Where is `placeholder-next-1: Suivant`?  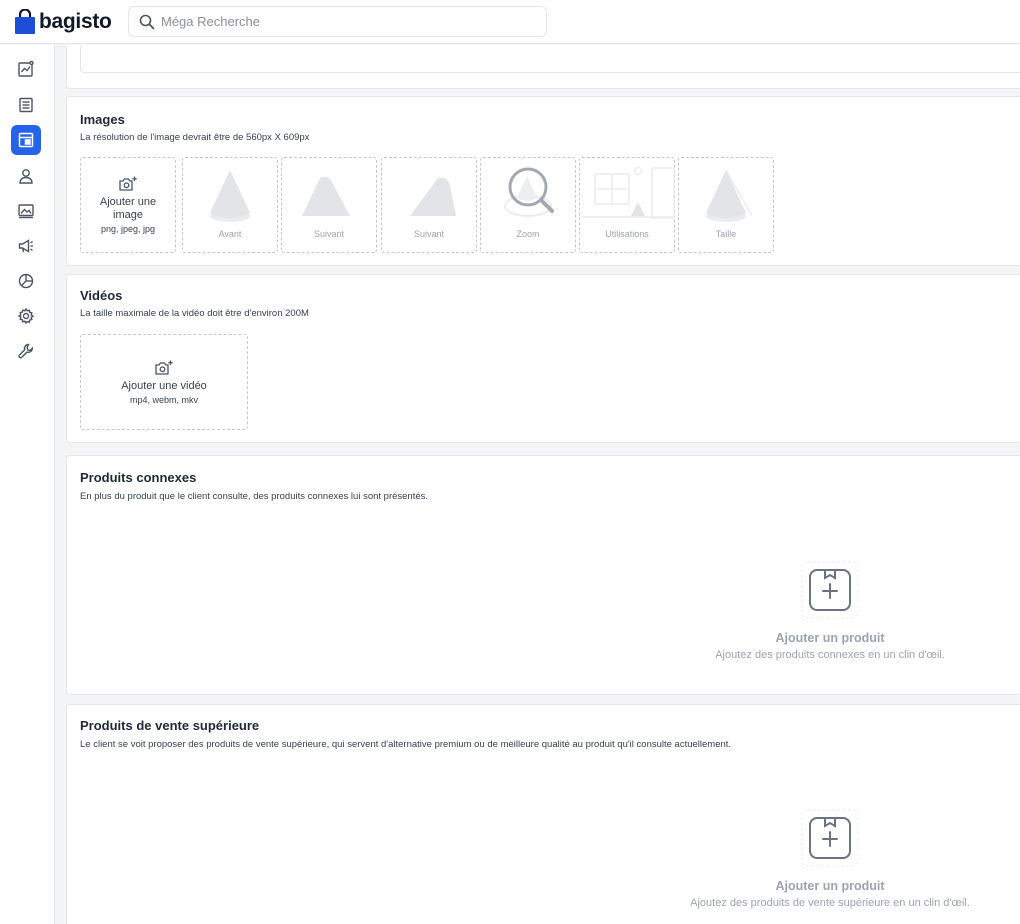
placeholder-next-1: Suivant is located at coordinates (329, 205).